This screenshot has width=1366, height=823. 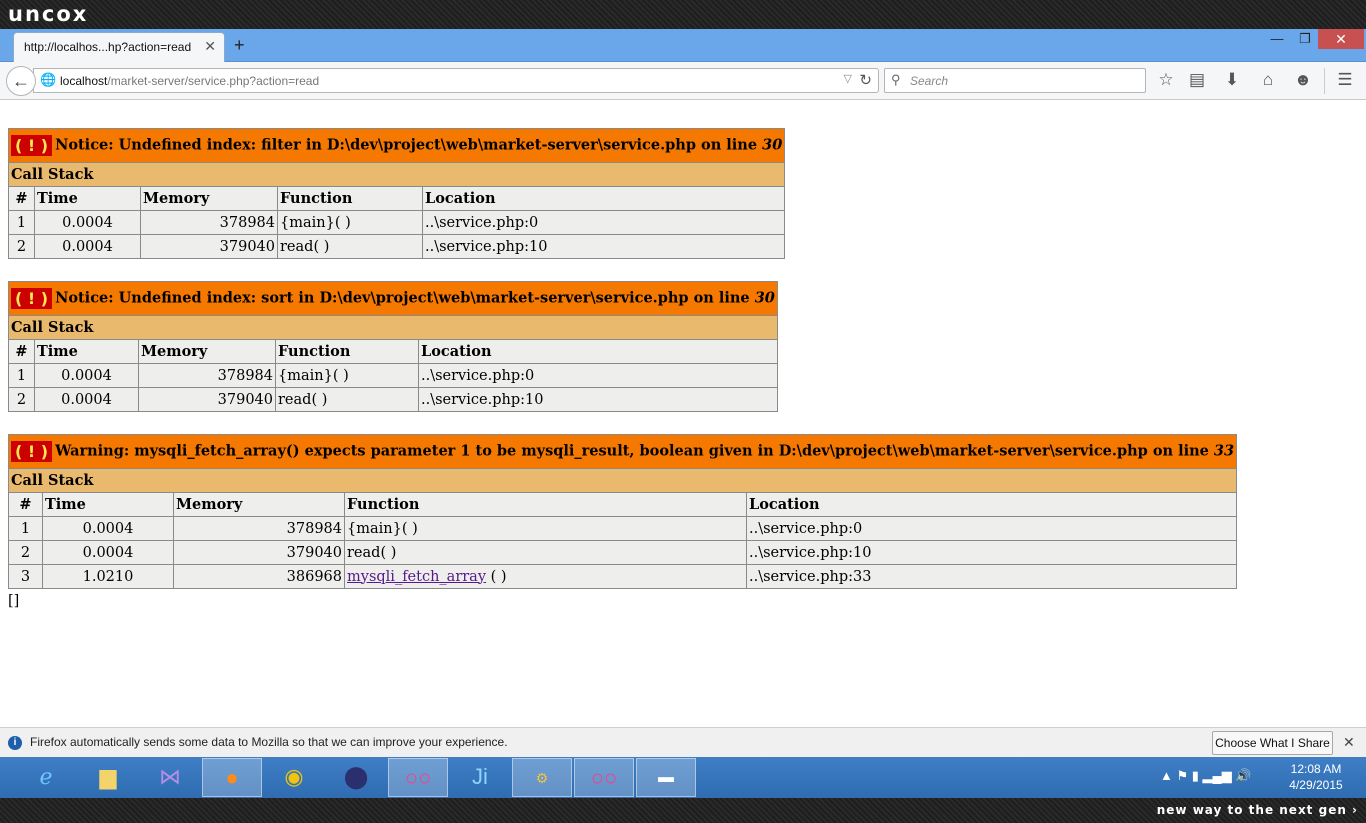 I want to click on eclipse-icon: ⬤, so click(x=356, y=777).